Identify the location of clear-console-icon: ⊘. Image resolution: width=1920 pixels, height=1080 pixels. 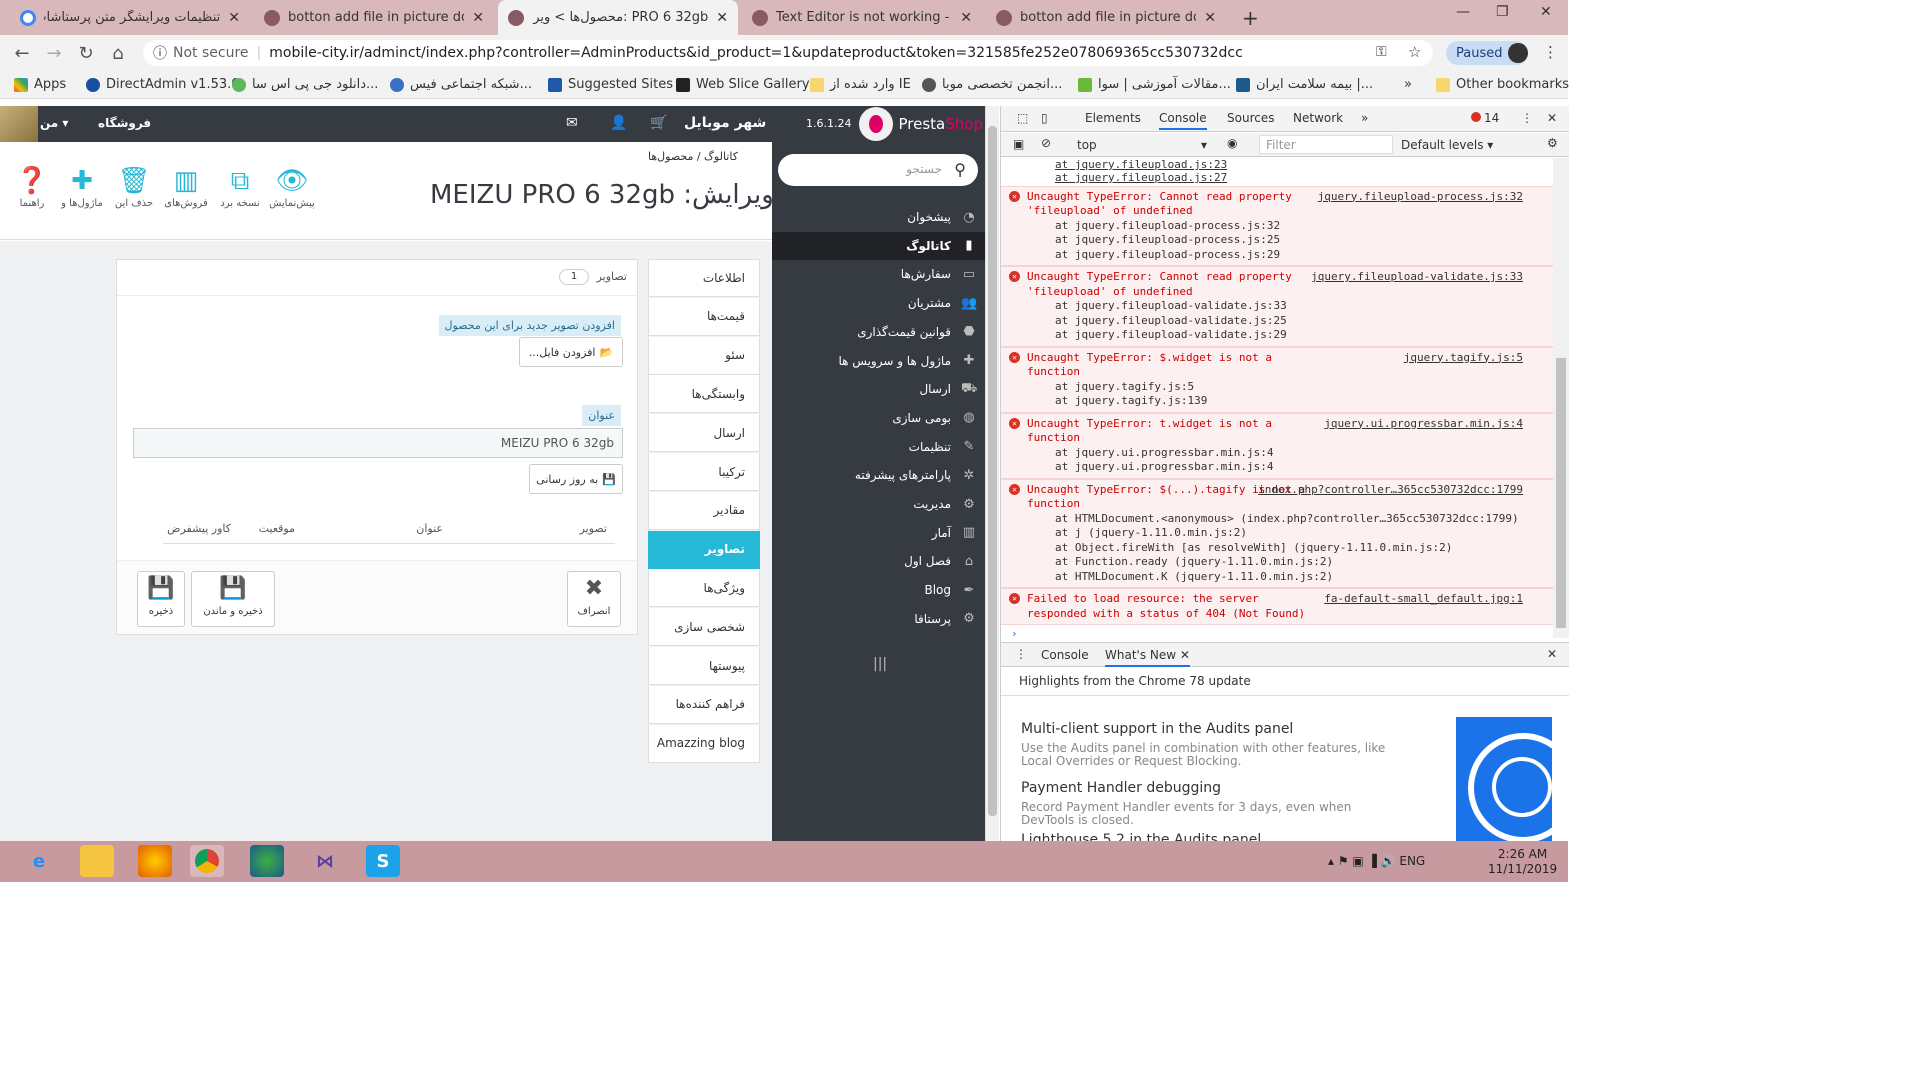
(1046, 143).